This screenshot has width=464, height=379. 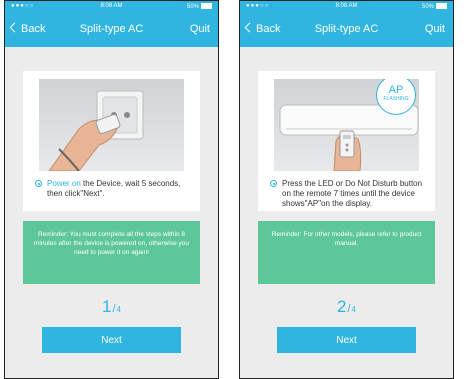 I want to click on power-socket-illustration, so click(x=96, y=130).